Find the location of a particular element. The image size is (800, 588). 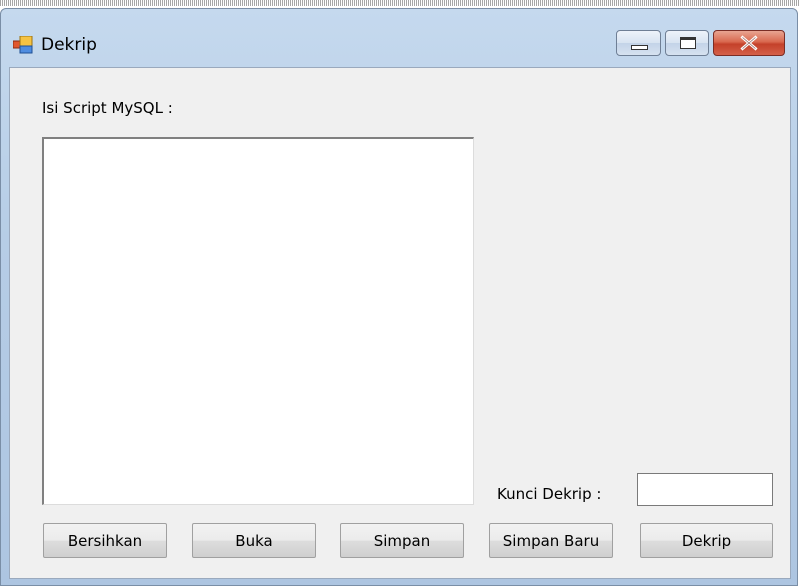

clear-button: Bersihkan is located at coordinates (105, 540).